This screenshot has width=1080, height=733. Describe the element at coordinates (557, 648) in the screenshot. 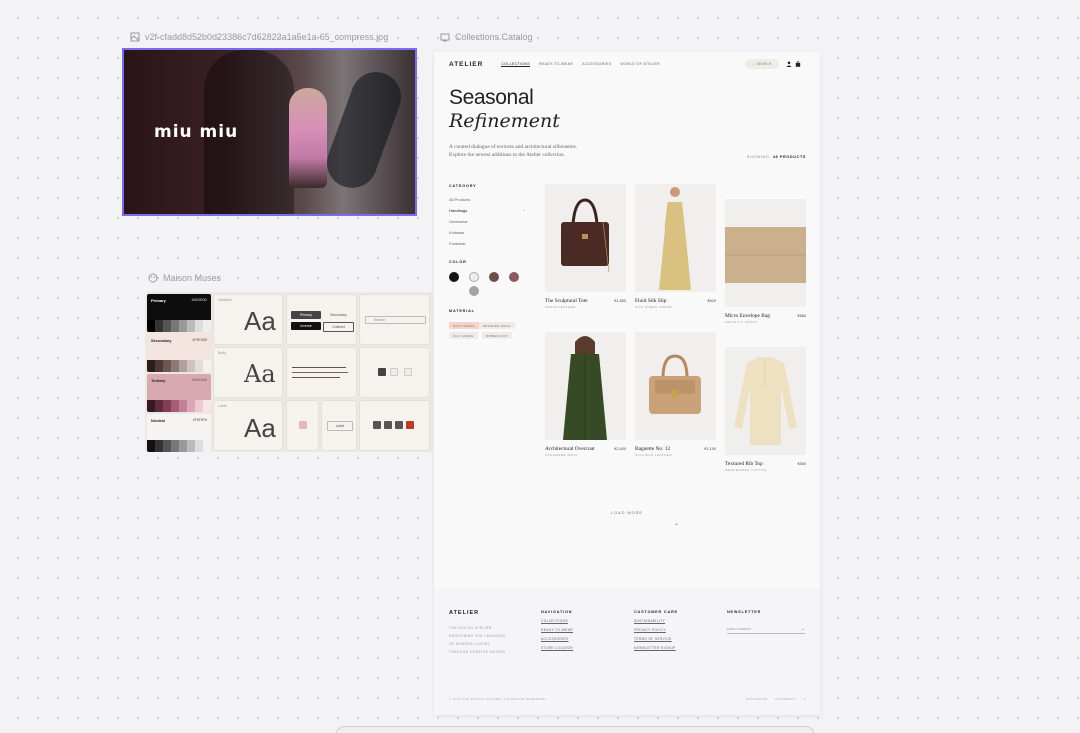

I see `footer-link: STORE LOCATOR` at that location.